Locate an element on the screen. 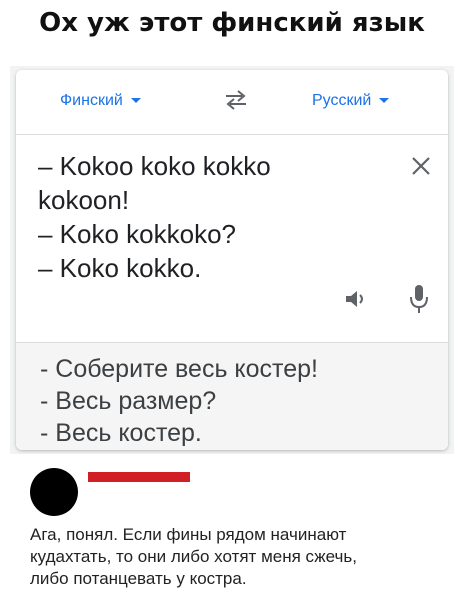 The height and width of the screenshot is (604, 464). source-line: – Kokoo koko kokko is located at coordinates (154, 166).